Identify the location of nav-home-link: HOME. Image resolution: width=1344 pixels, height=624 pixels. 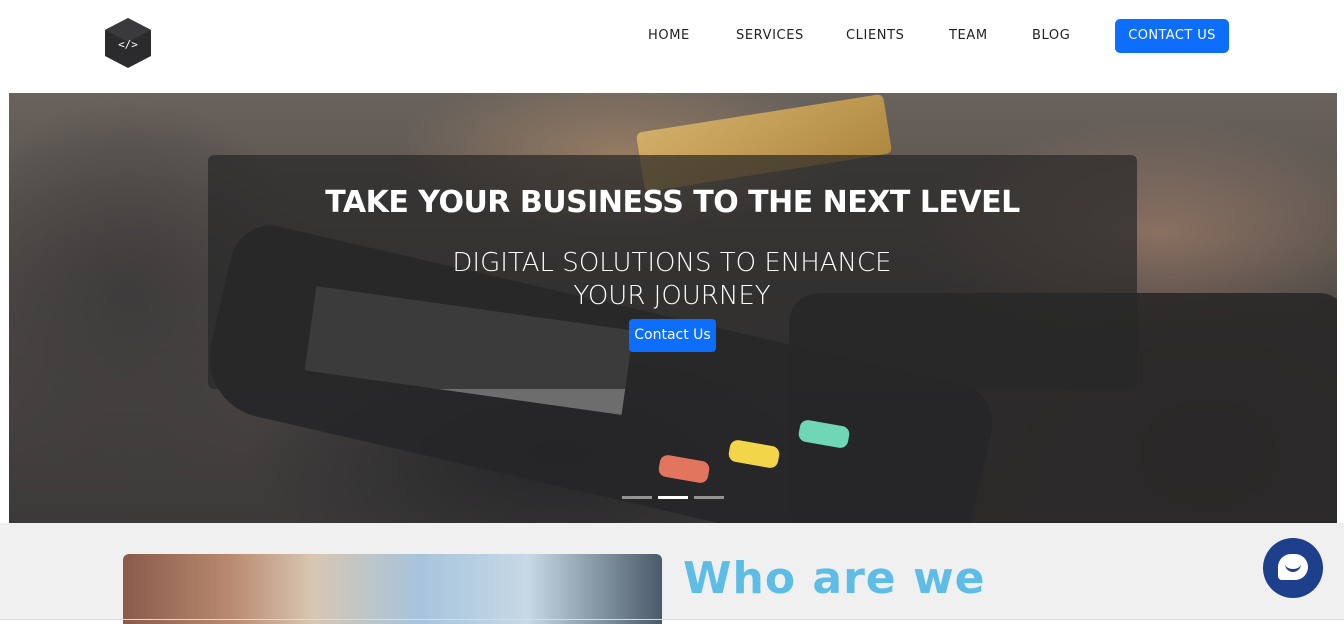
(669, 36).